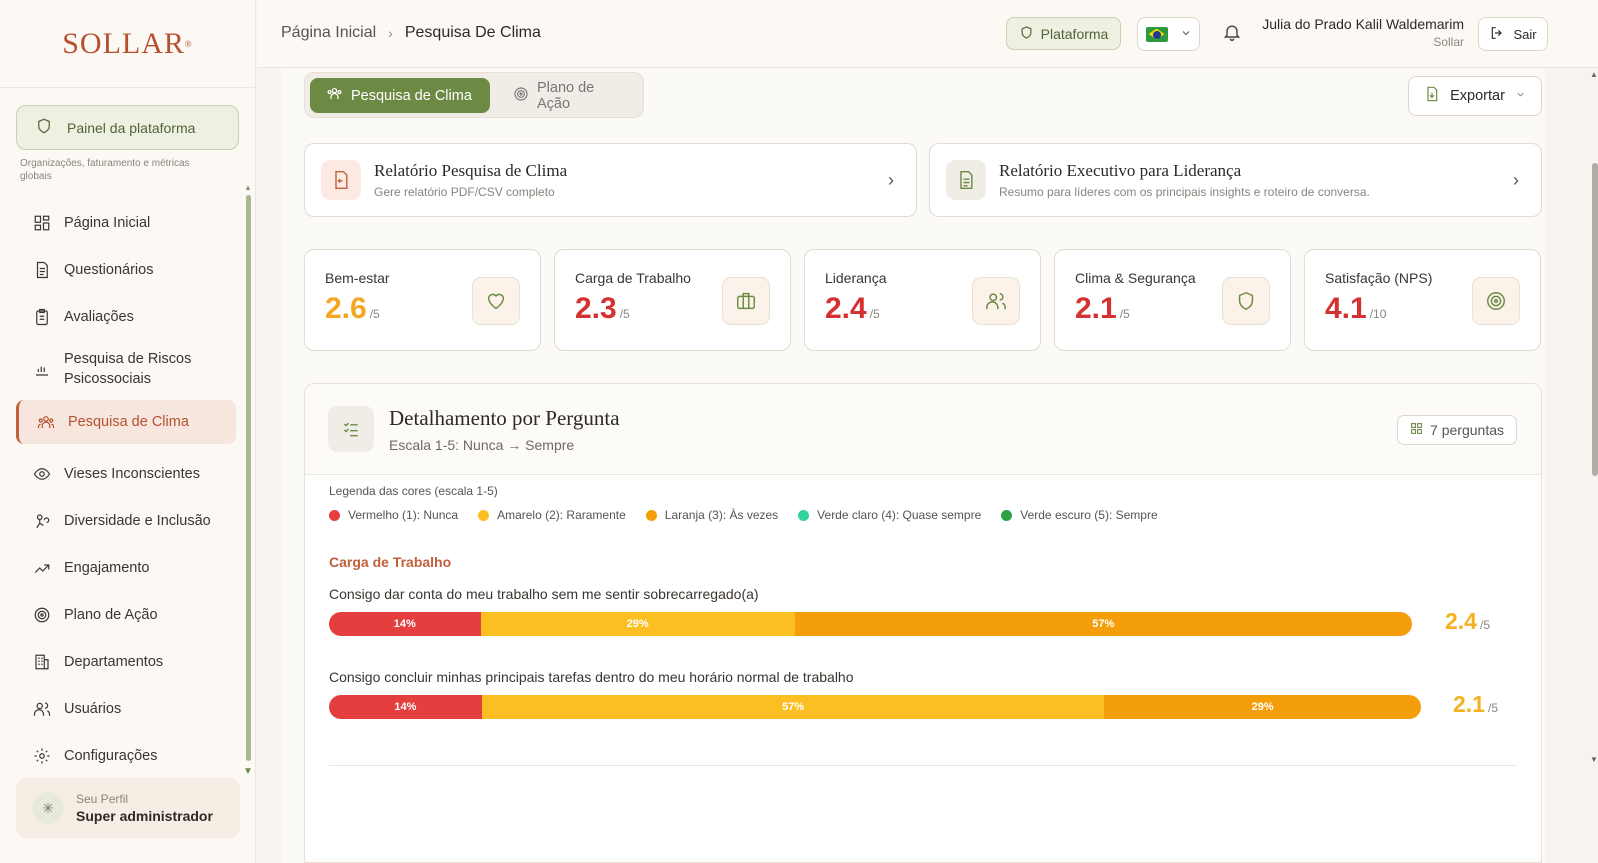 This screenshot has height=863, width=1598. What do you see at coordinates (1477, 96) in the screenshot?
I see `export-label: Exportar` at bounding box center [1477, 96].